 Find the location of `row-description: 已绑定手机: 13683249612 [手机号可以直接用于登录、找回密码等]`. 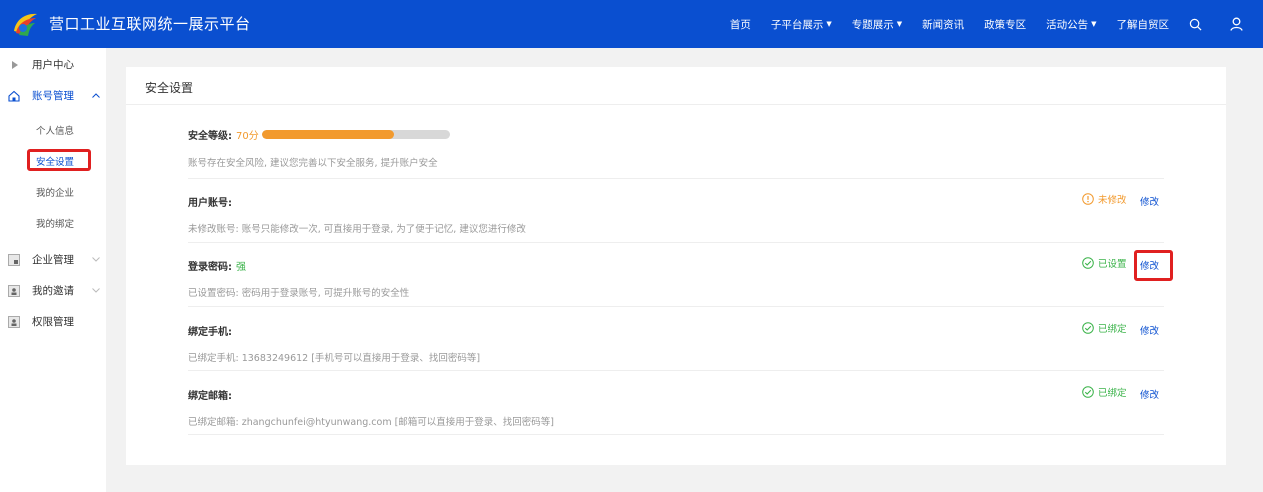

row-description: 已绑定手机: 13683249612 [手机号可以直接用于登录、找回密码等] is located at coordinates (334, 358).